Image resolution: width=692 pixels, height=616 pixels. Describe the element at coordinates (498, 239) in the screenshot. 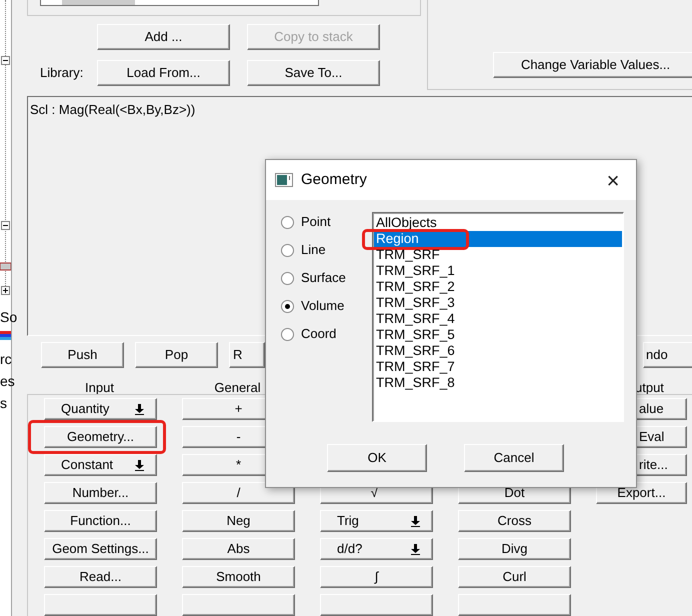

I see `list-item: Region` at that location.